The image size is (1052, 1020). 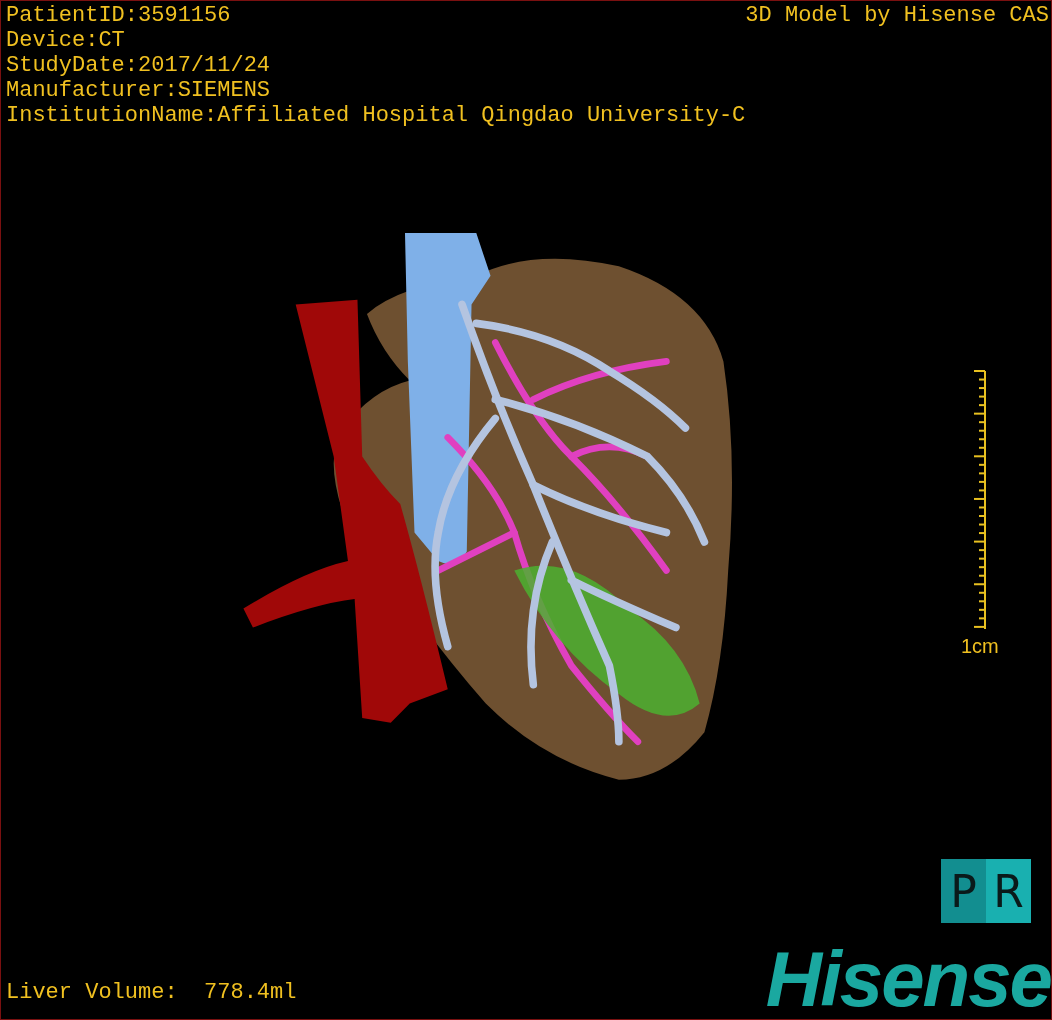 What do you see at coordinates (897, 15) in the screenshot?
I see `viewer-title: 3D Model by Hisense CAS` at bounding box center [897, 15].